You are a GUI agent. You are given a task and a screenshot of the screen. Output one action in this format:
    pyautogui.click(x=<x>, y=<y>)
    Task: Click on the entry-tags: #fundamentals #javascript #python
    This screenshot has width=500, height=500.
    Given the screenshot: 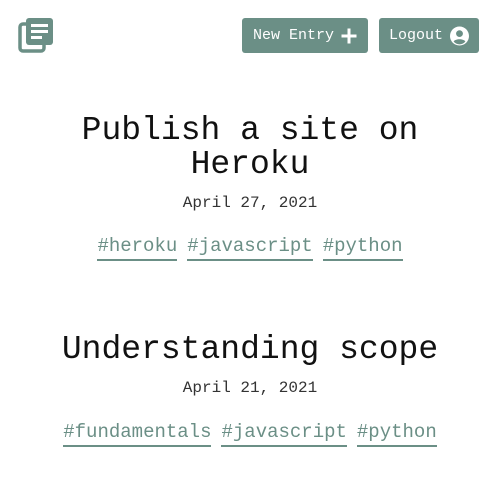 What is the action you would take?
    pyautogui.click(x=250, y=433)
    